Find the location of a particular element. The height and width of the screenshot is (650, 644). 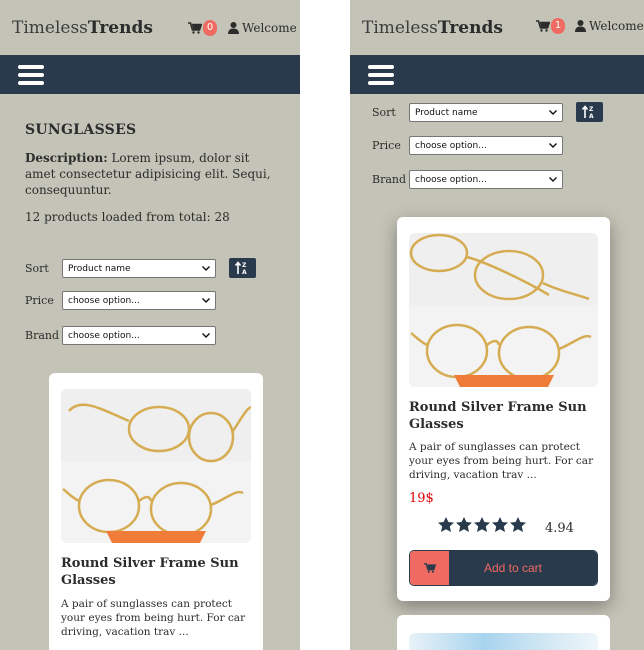

category-title: SUNGLASSES is located at coordinates (81, 130).